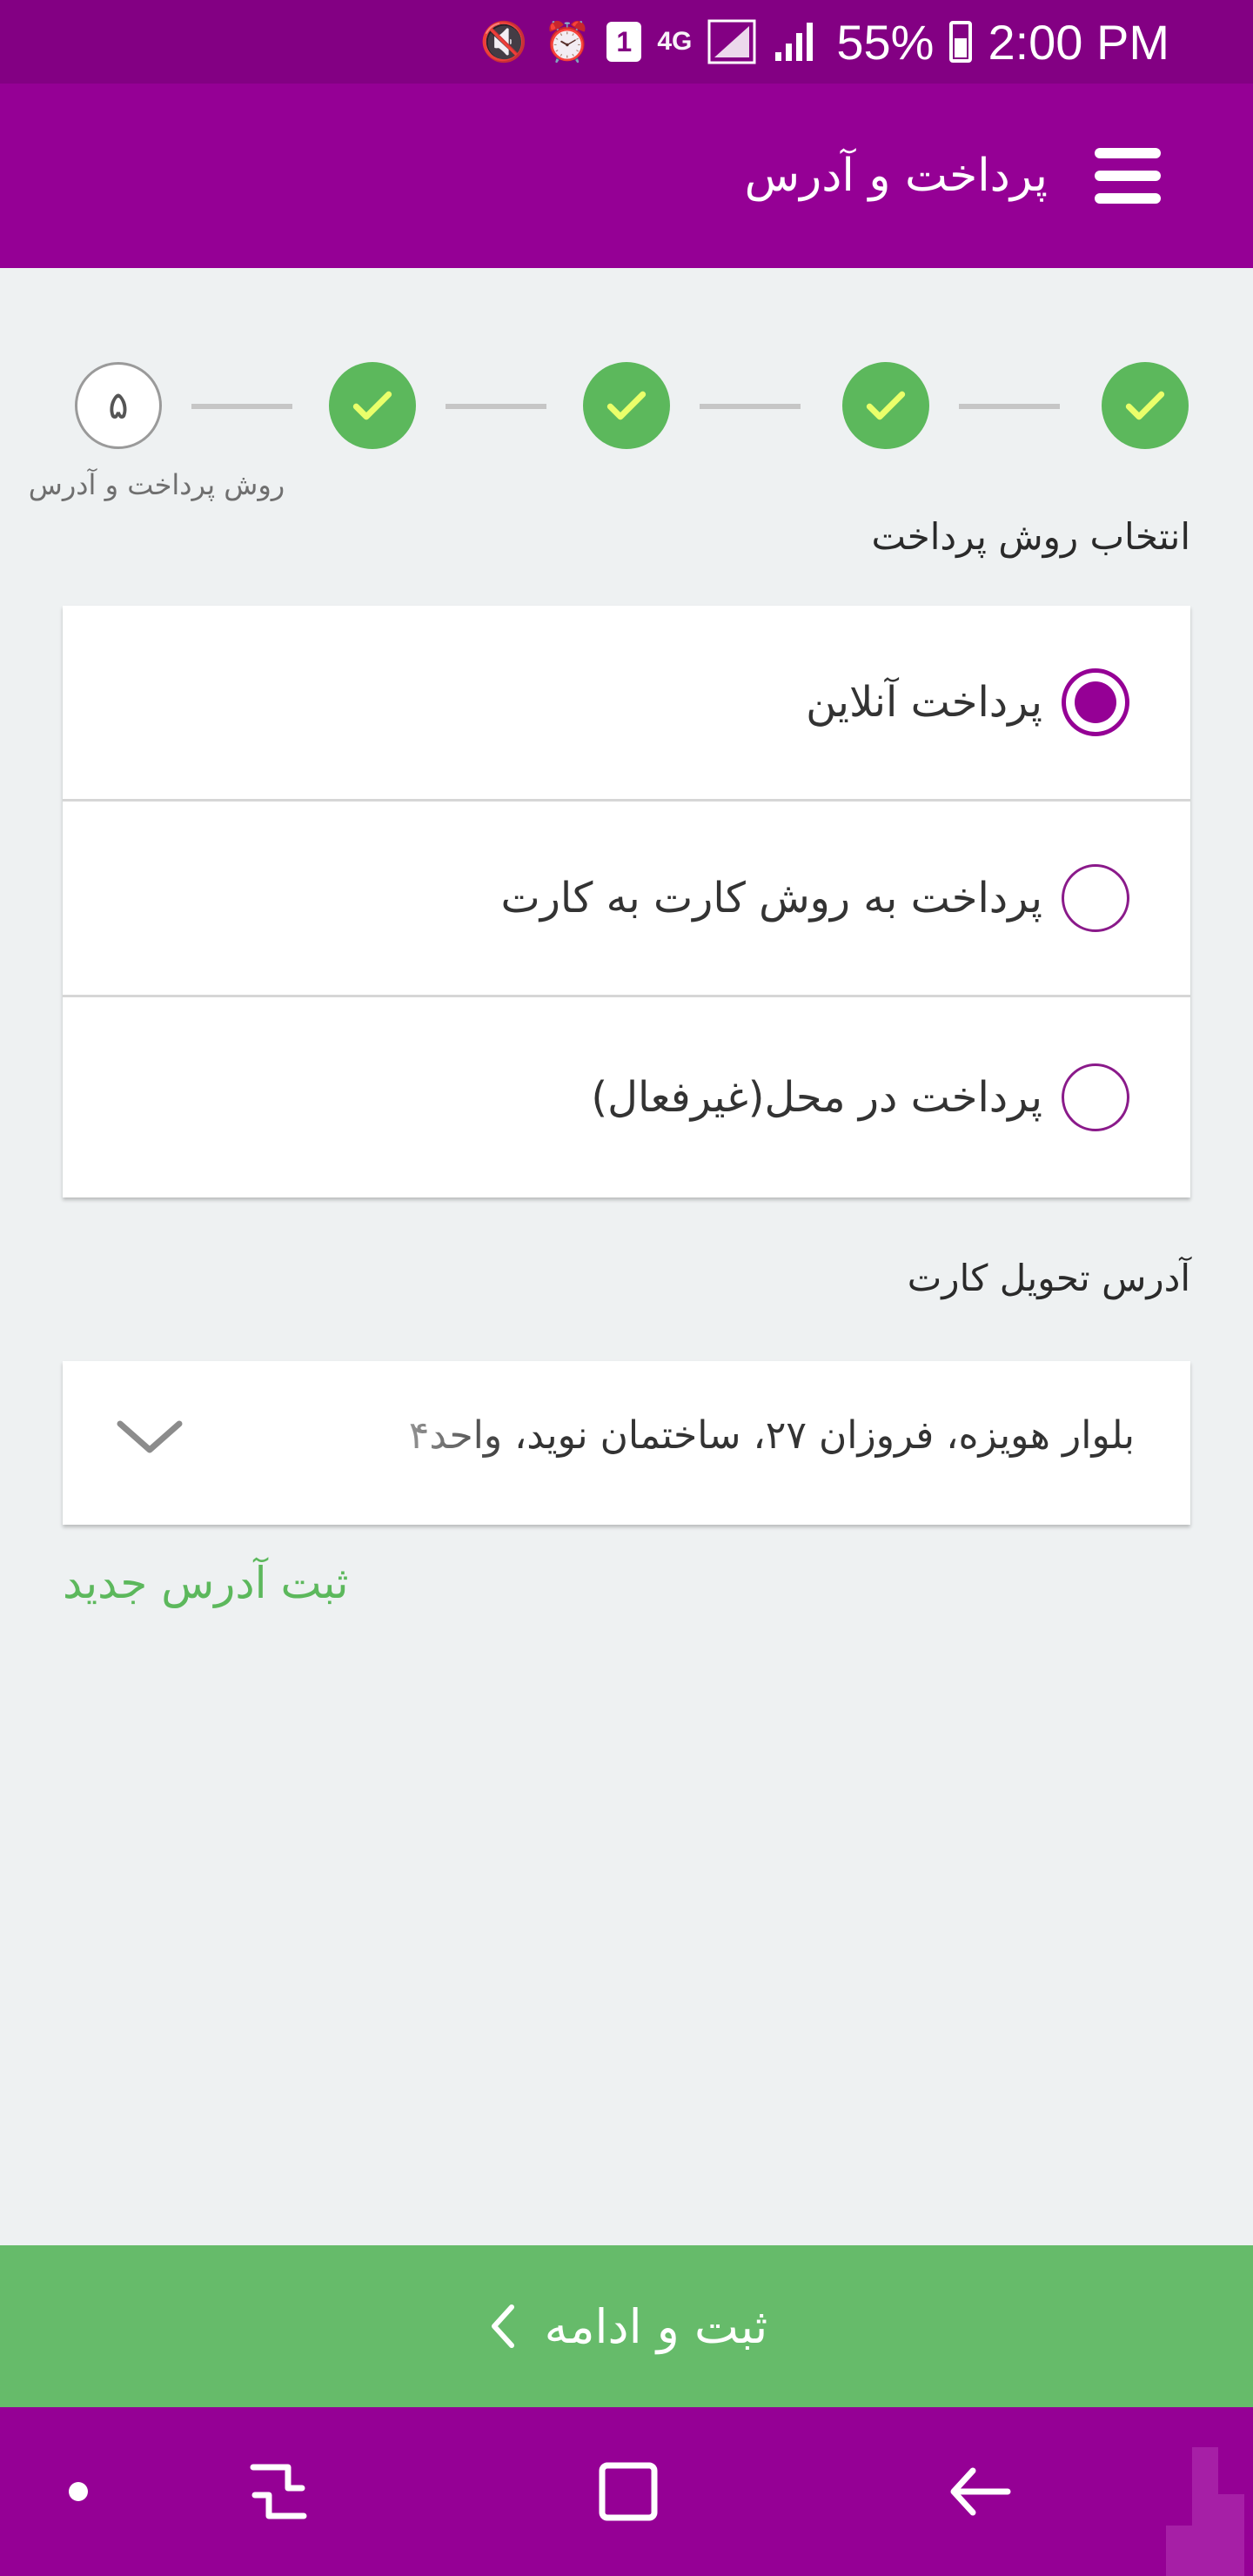 The width and height of the screenshot is (1253, 2576). Describe the element at coordinates (896, 176) in the screenshot. I see `page-title: پرداخت و آدرس` at that location.